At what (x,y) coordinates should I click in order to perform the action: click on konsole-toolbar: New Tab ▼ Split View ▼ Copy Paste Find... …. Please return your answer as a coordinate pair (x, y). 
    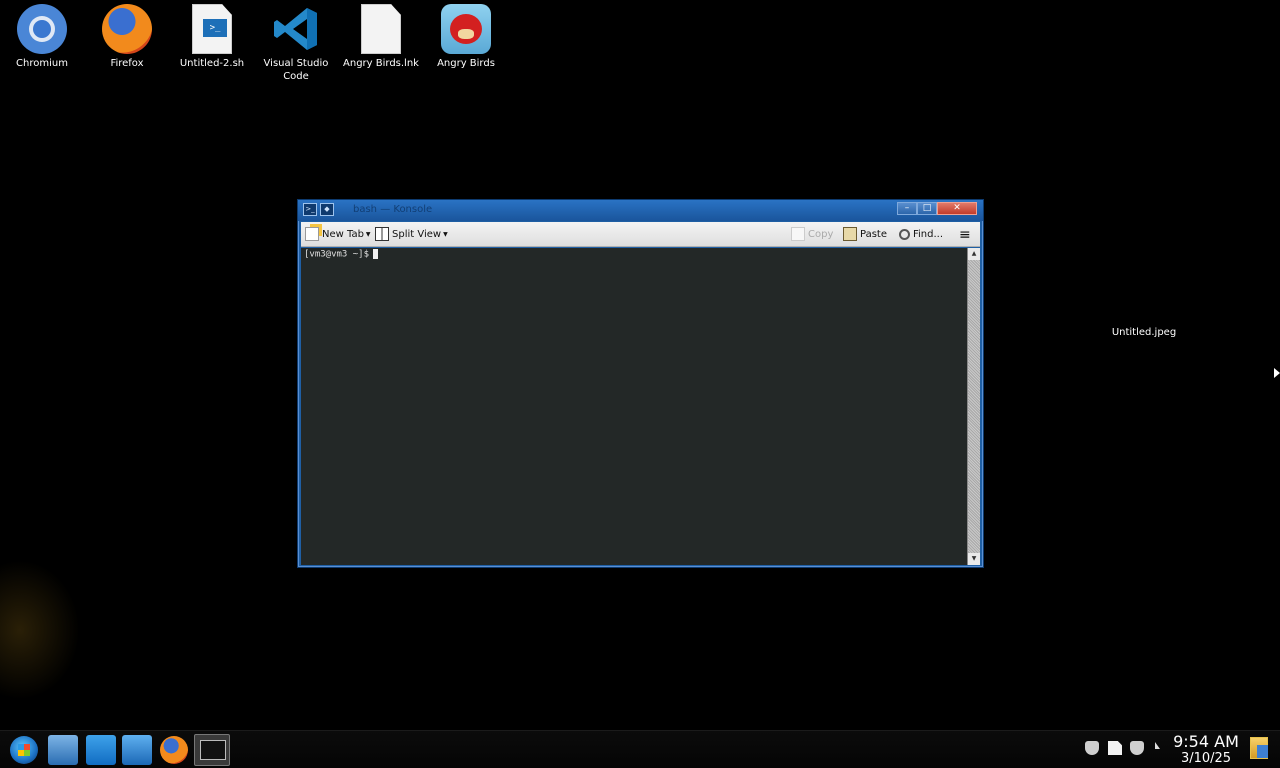
    Looking at the image, I should click on (640, 234).